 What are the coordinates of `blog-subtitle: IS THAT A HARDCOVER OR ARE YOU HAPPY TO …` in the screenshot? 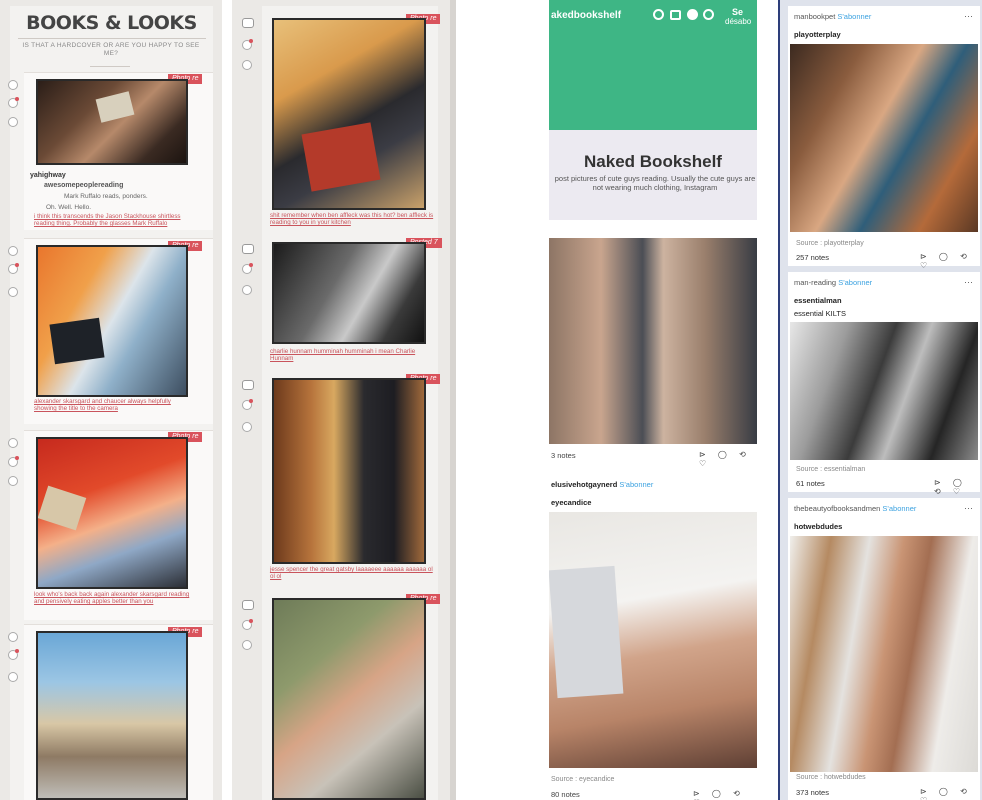 It's located at (111, 49).